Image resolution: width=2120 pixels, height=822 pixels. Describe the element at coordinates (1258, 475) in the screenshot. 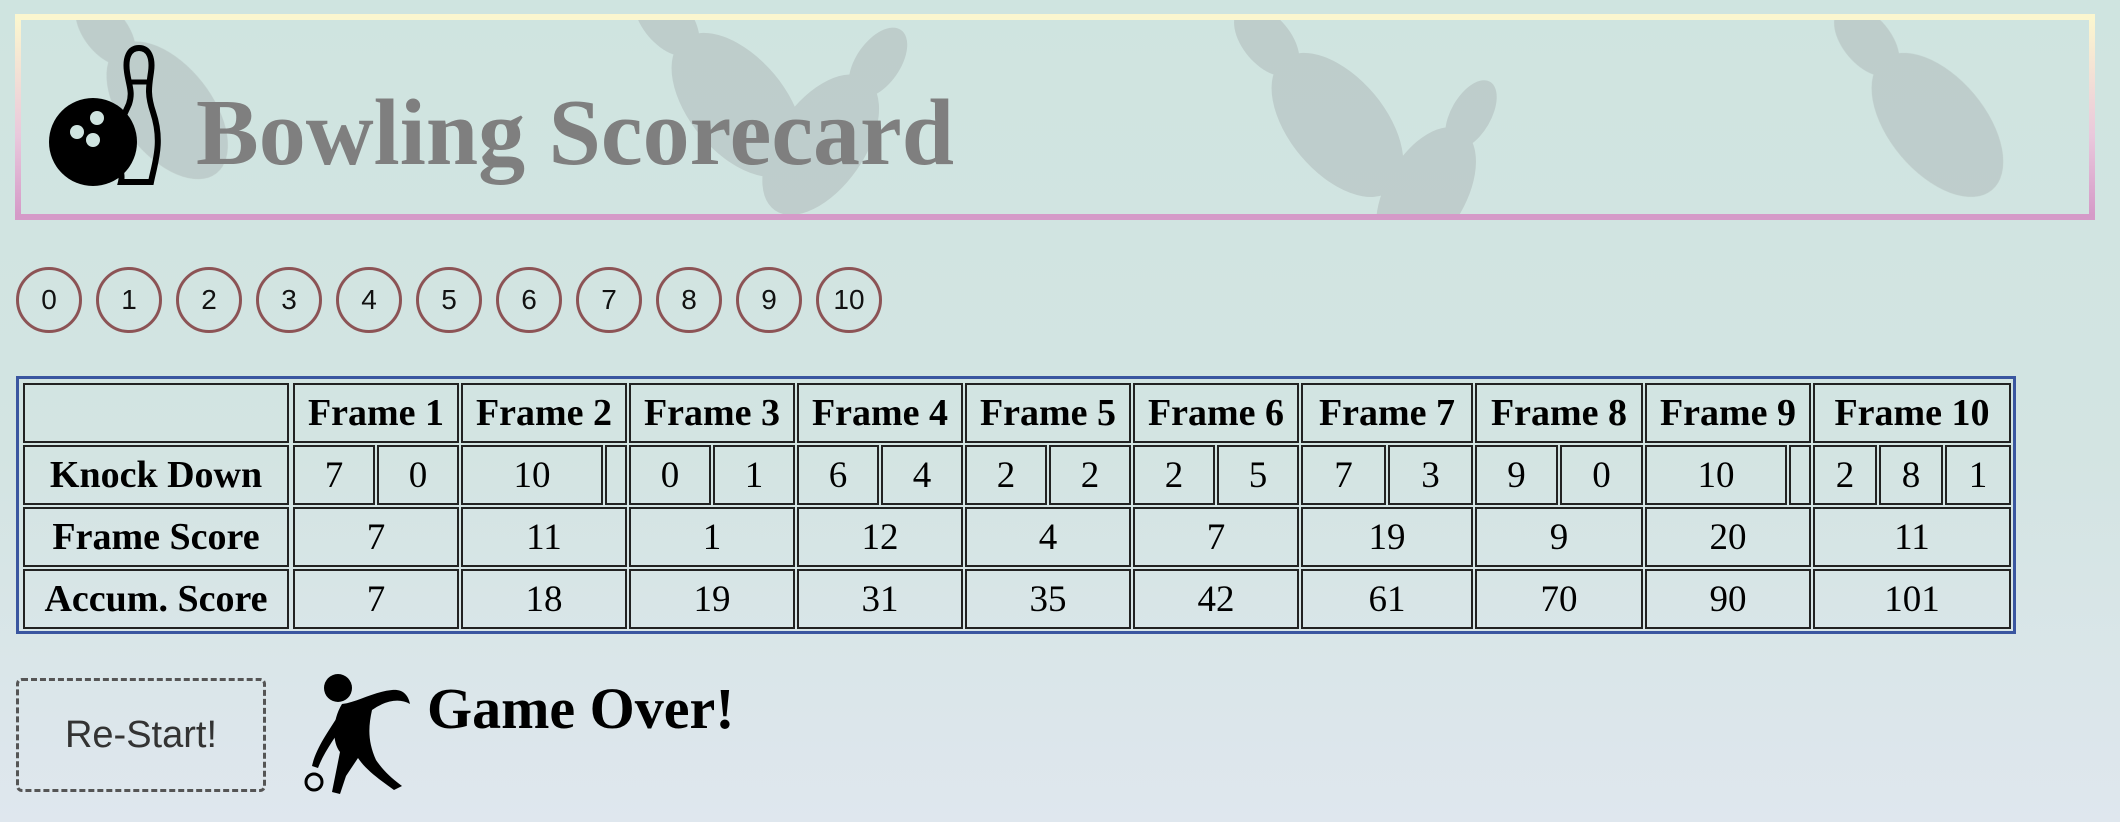

I see `knock-down-roll: 5` at that location.